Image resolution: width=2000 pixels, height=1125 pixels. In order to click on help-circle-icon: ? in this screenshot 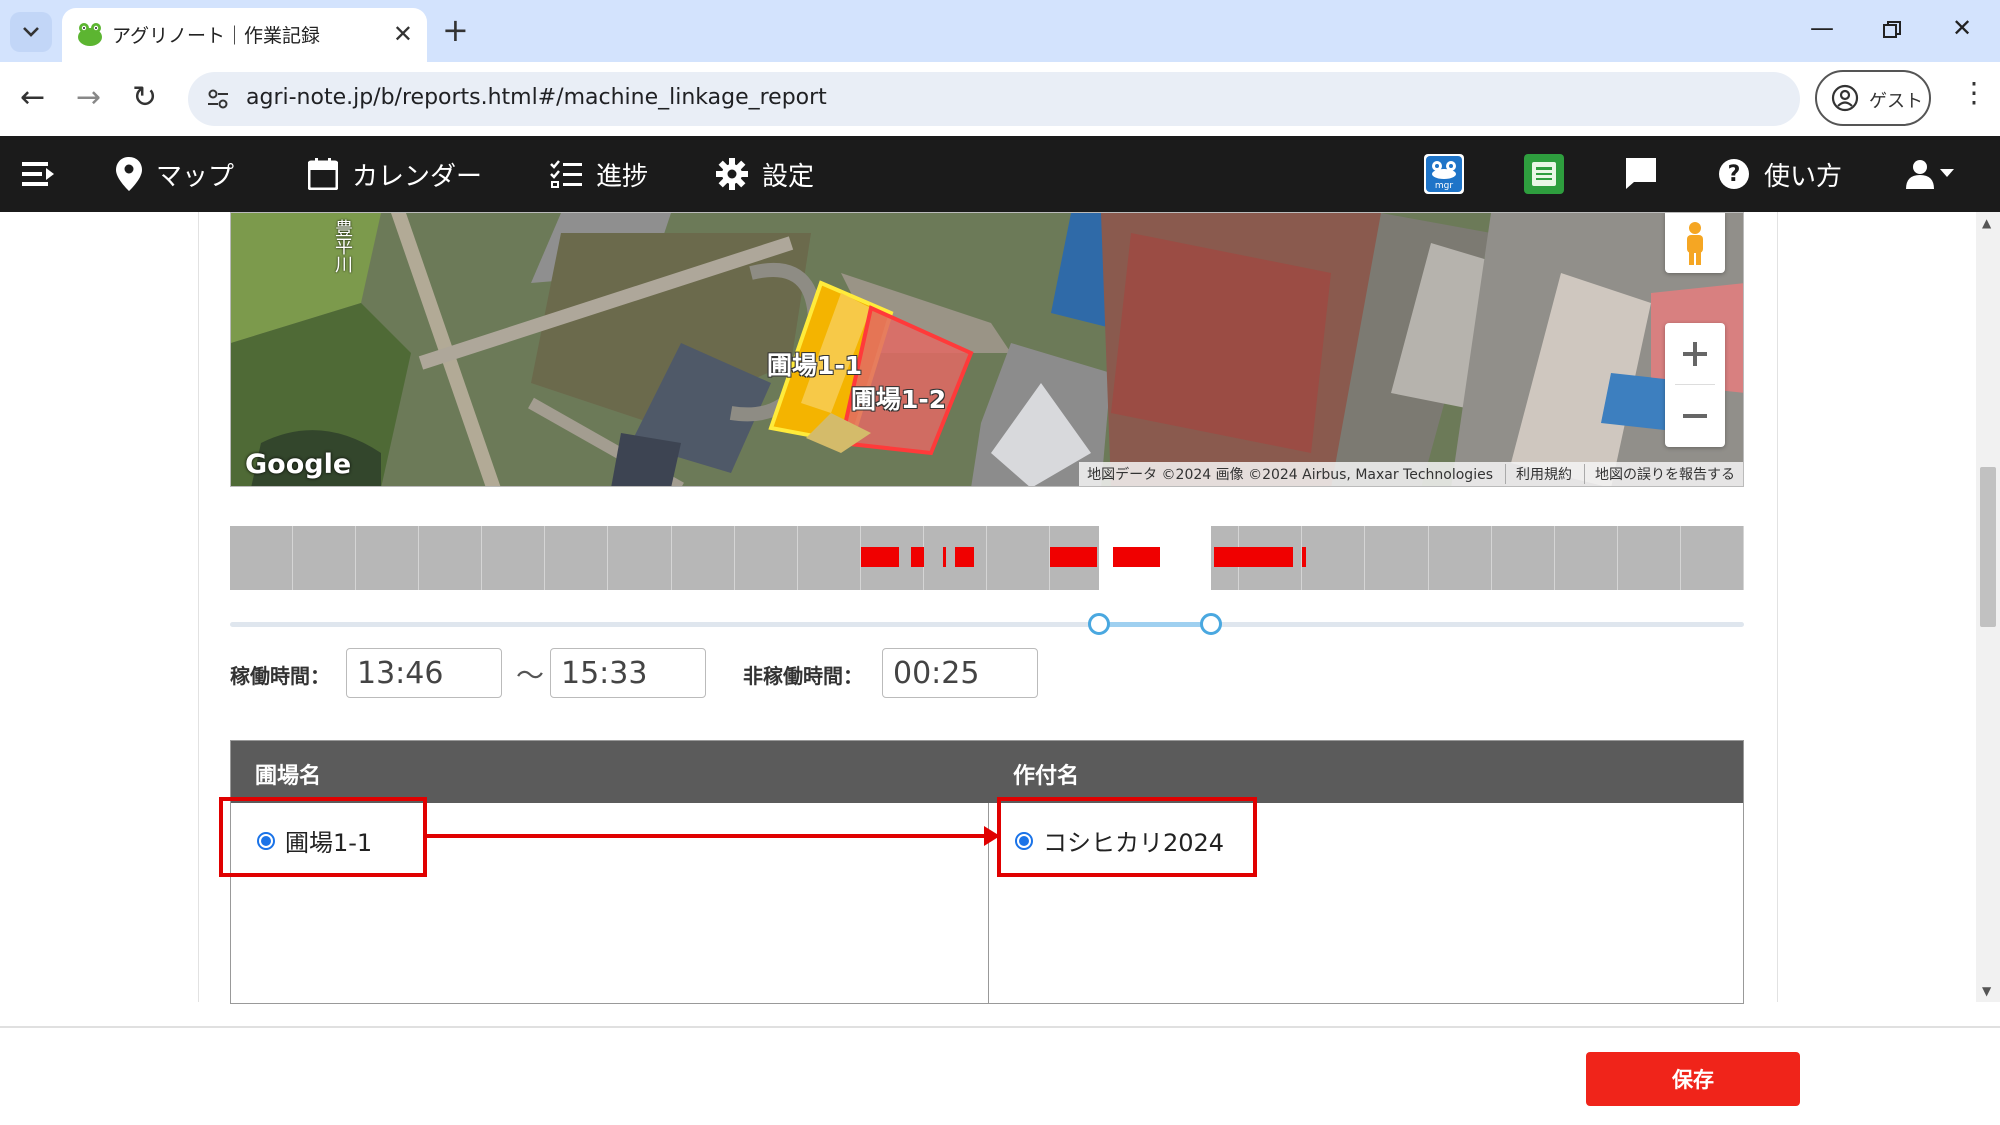, I will do `click(1734, 174)`.